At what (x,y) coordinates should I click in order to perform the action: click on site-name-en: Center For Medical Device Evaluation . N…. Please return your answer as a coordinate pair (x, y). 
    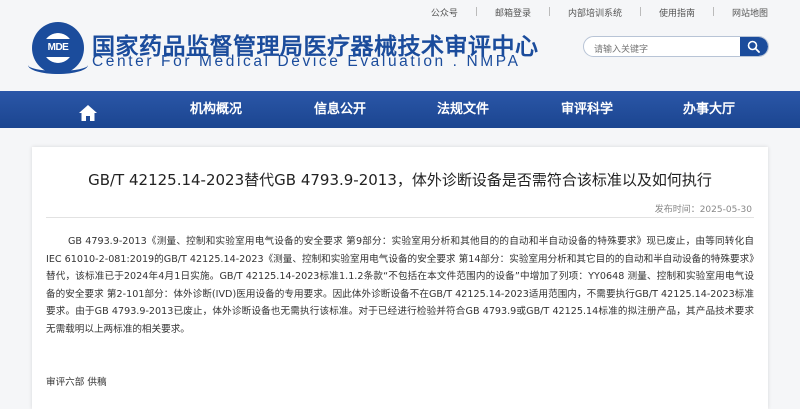
    Looking at the image, I should click on (306, 61).